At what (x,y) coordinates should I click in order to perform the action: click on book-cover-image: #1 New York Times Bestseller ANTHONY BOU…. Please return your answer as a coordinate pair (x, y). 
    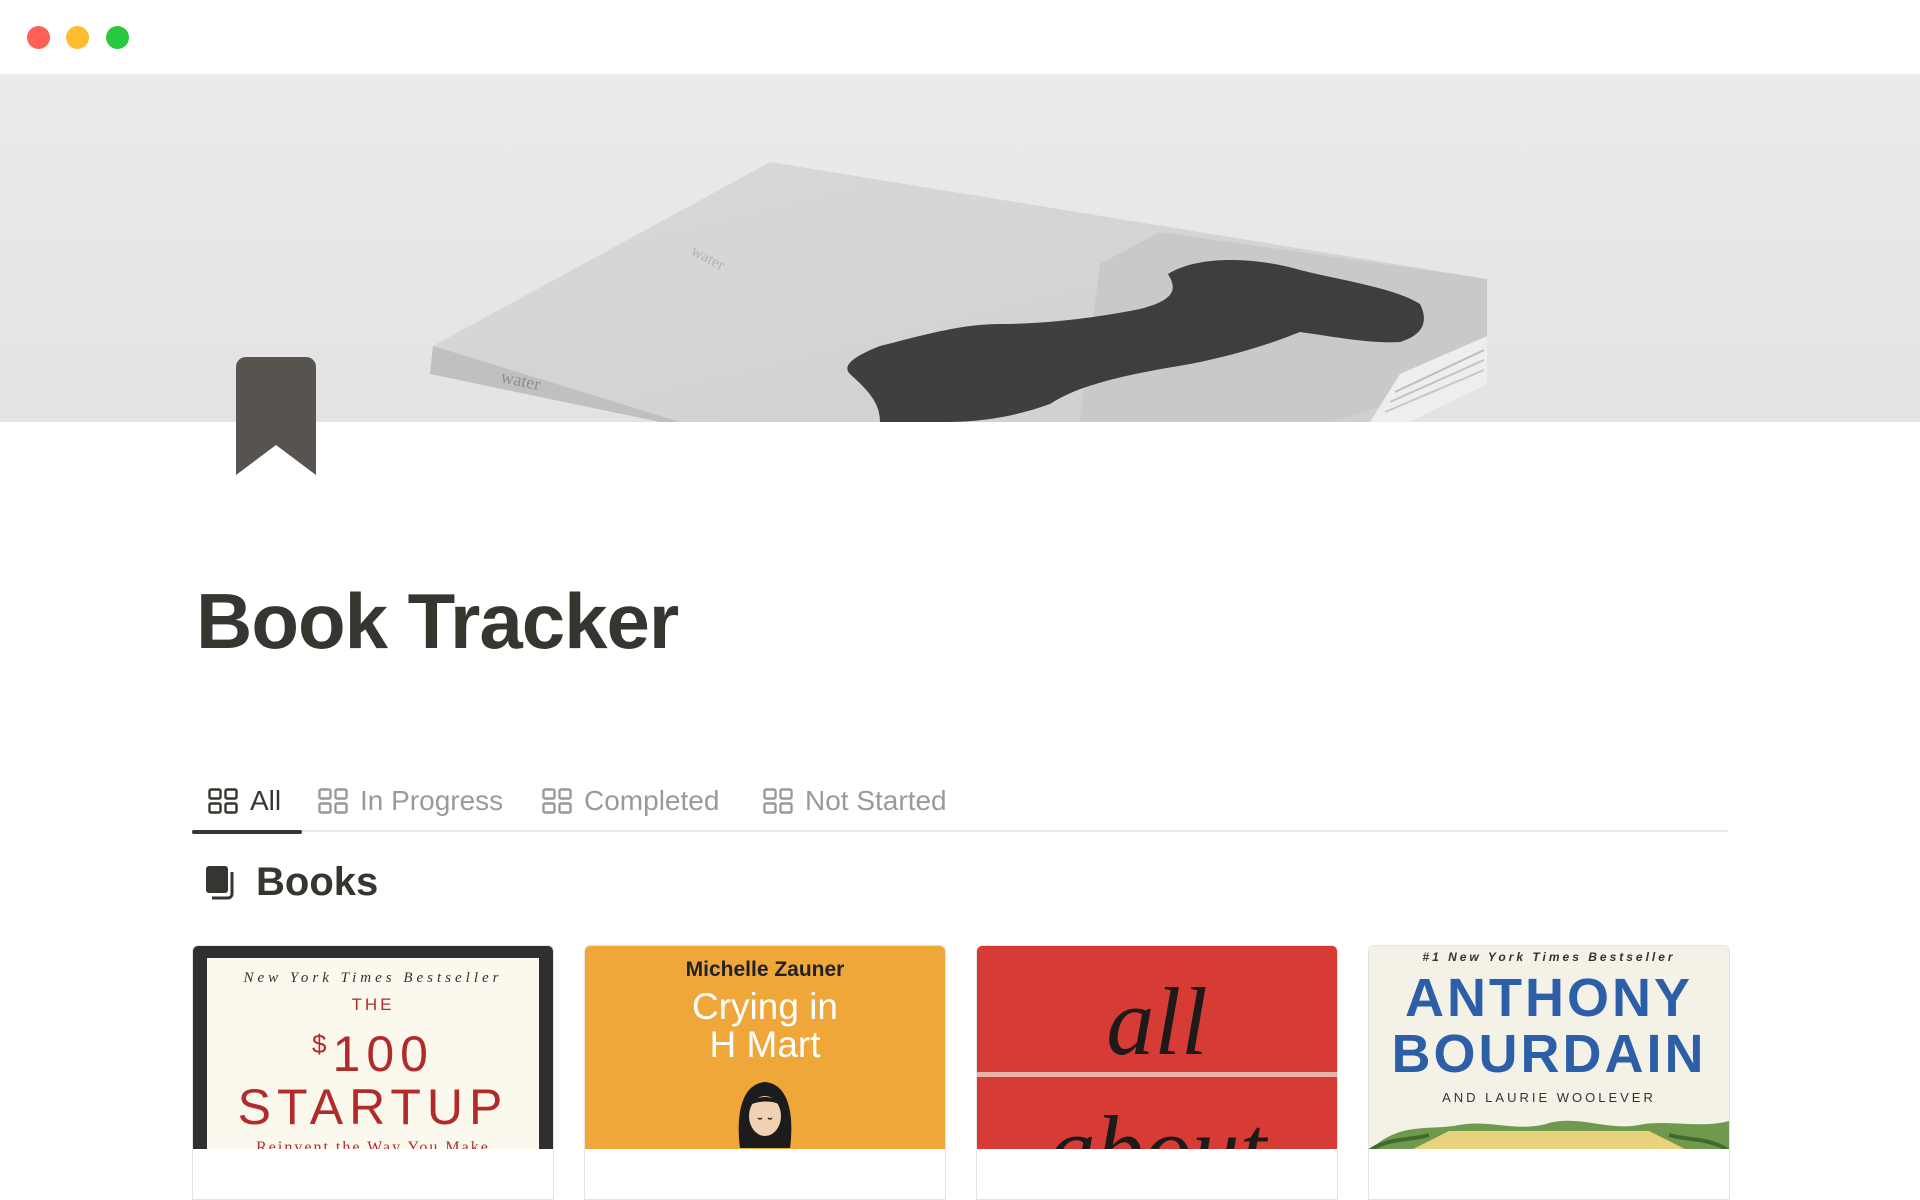
    Looking at the image, I should click on (1549, 1047).